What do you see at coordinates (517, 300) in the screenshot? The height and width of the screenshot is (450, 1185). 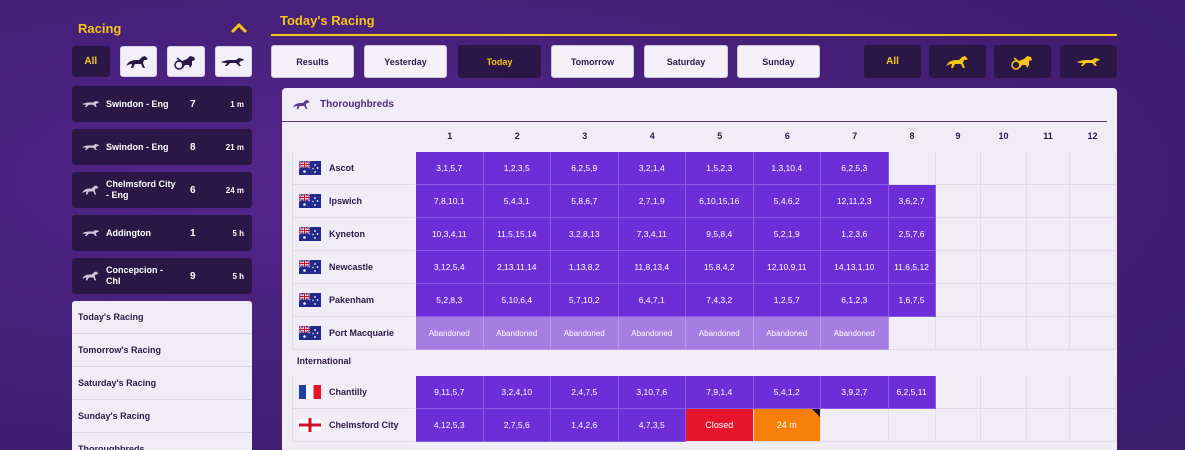 I see `race-result-cell: 5,10,6,4` at bounding box center [517, 300].